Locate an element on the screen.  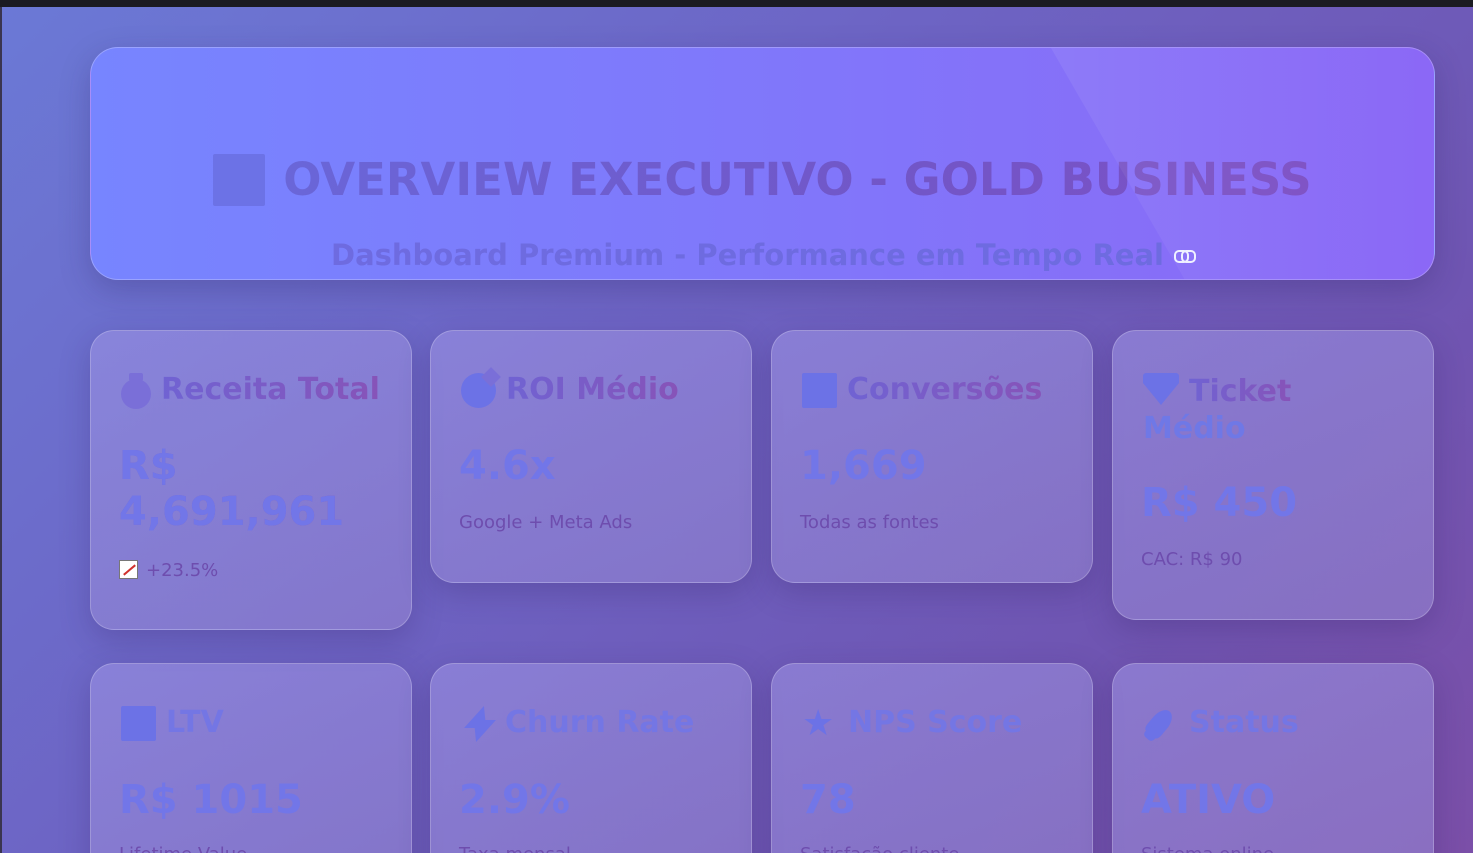
lightning-icon is located at coordinates (478, 724).